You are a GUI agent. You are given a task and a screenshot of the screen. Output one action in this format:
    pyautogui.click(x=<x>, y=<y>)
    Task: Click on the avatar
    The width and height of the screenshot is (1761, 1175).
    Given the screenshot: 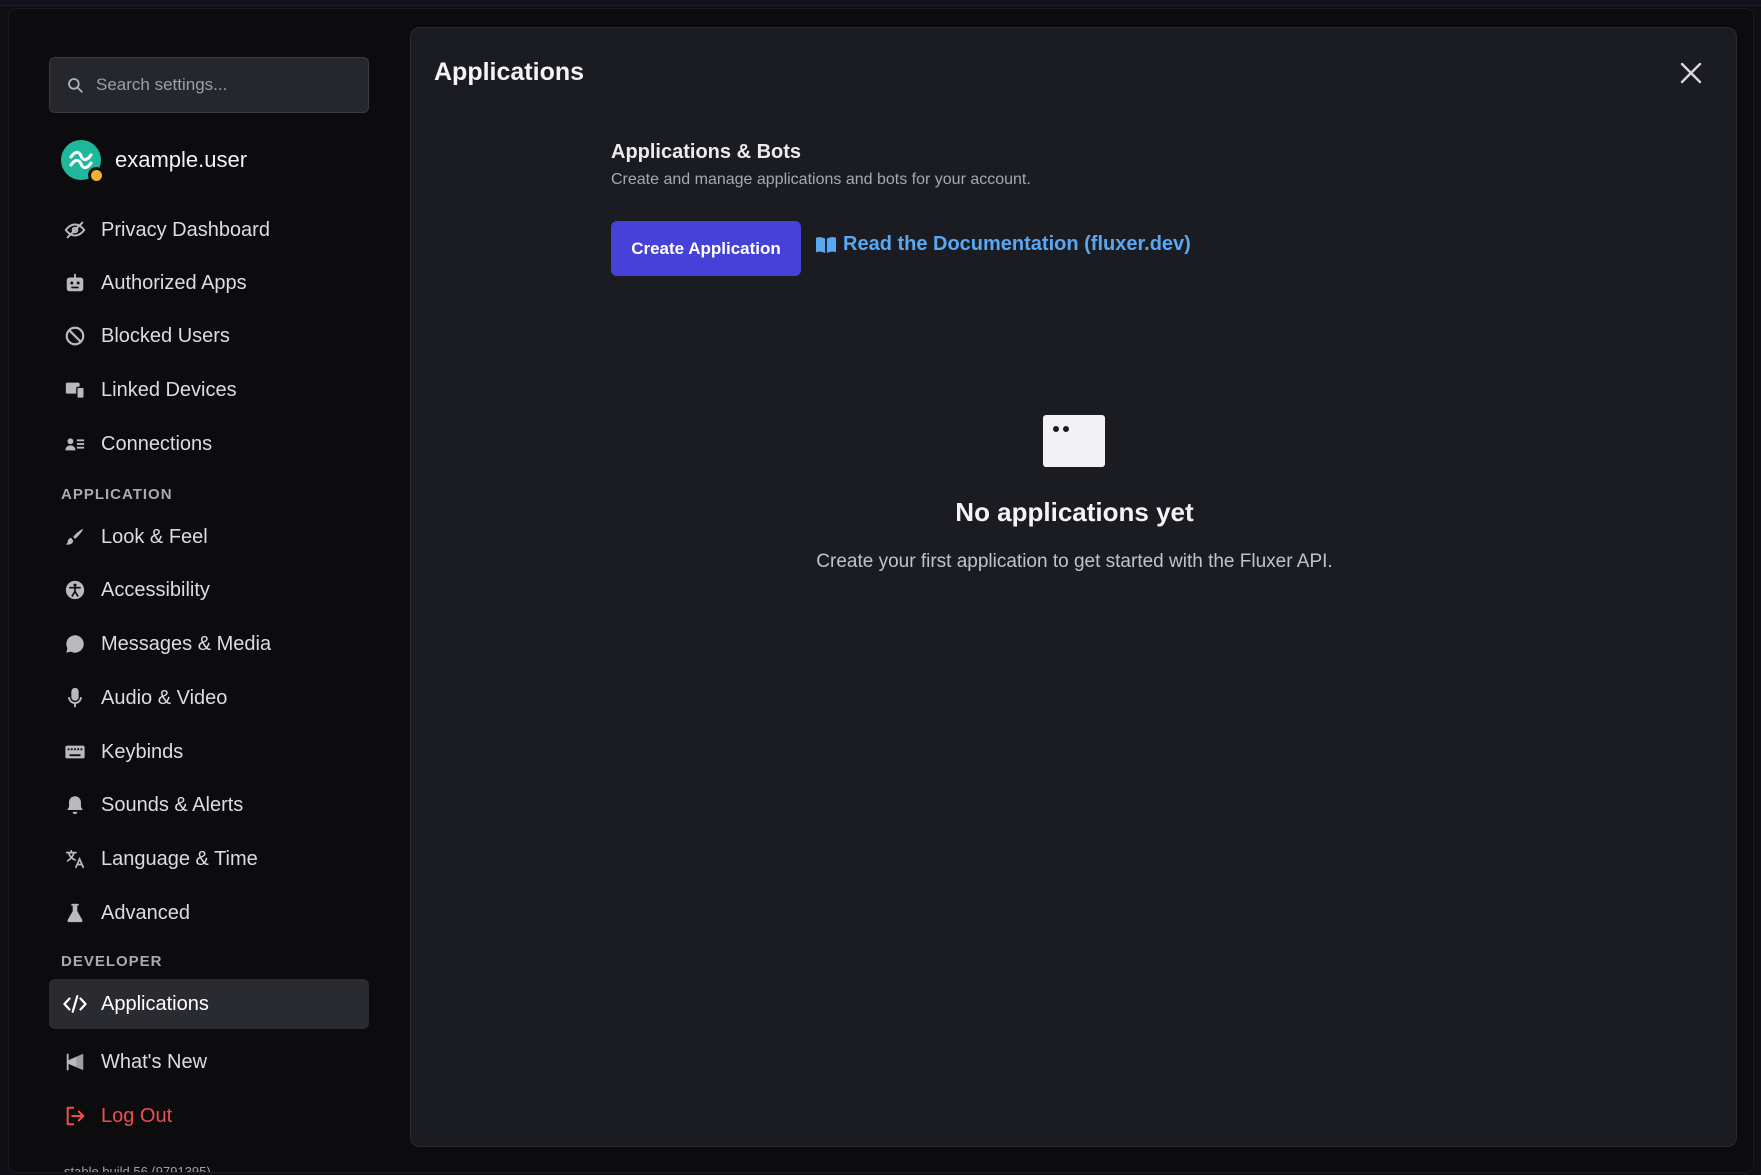 What is the action you would take?
    pyautogui.click(x=82, y=161)
    